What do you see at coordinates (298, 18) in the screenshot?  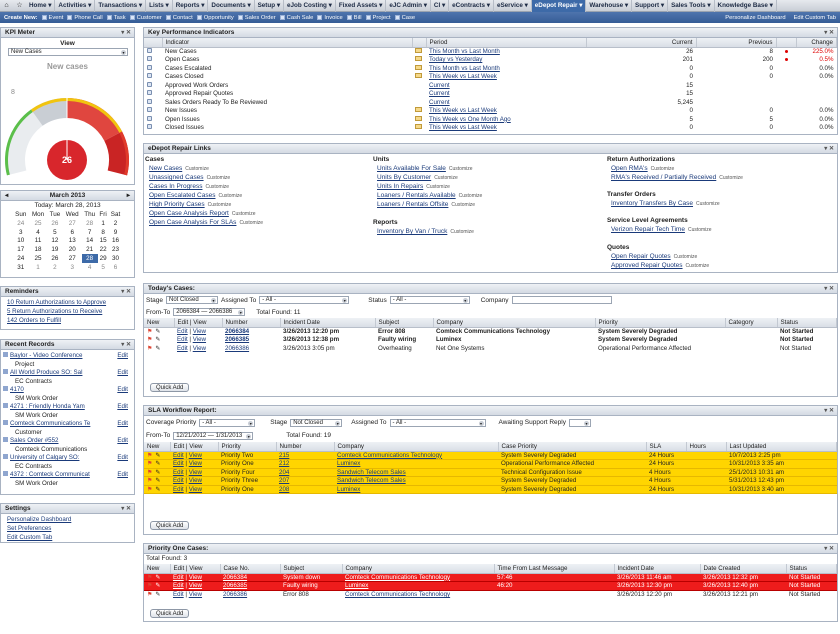 I see `create-cash-sale-link: Cash Sale` at bounding box center [298, 18].